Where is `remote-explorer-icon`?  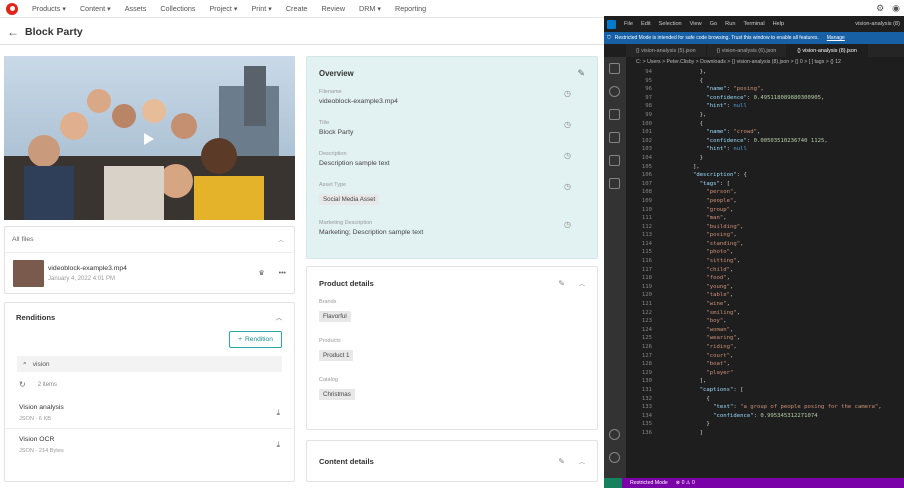 remote-explorer-icon is located at coordinates (614, 183).